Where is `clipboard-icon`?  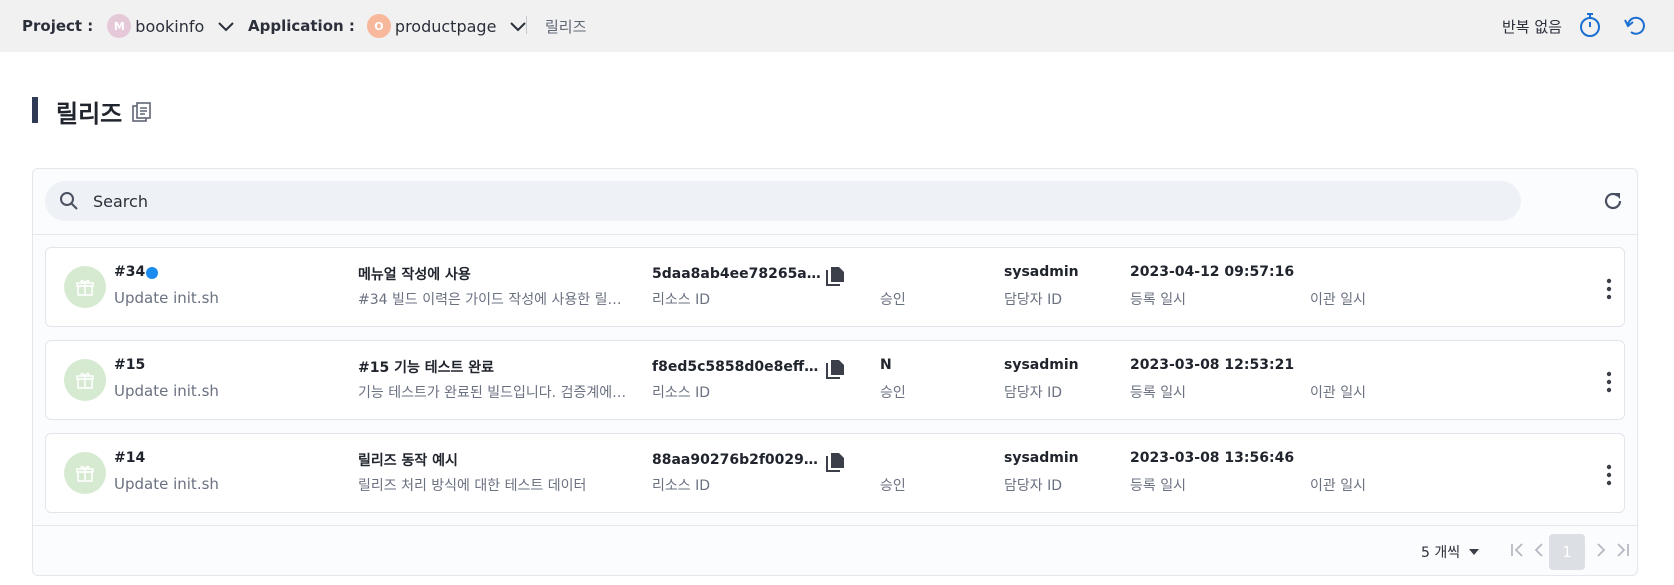 clipboard-icon is located at coordinates (142, 112).